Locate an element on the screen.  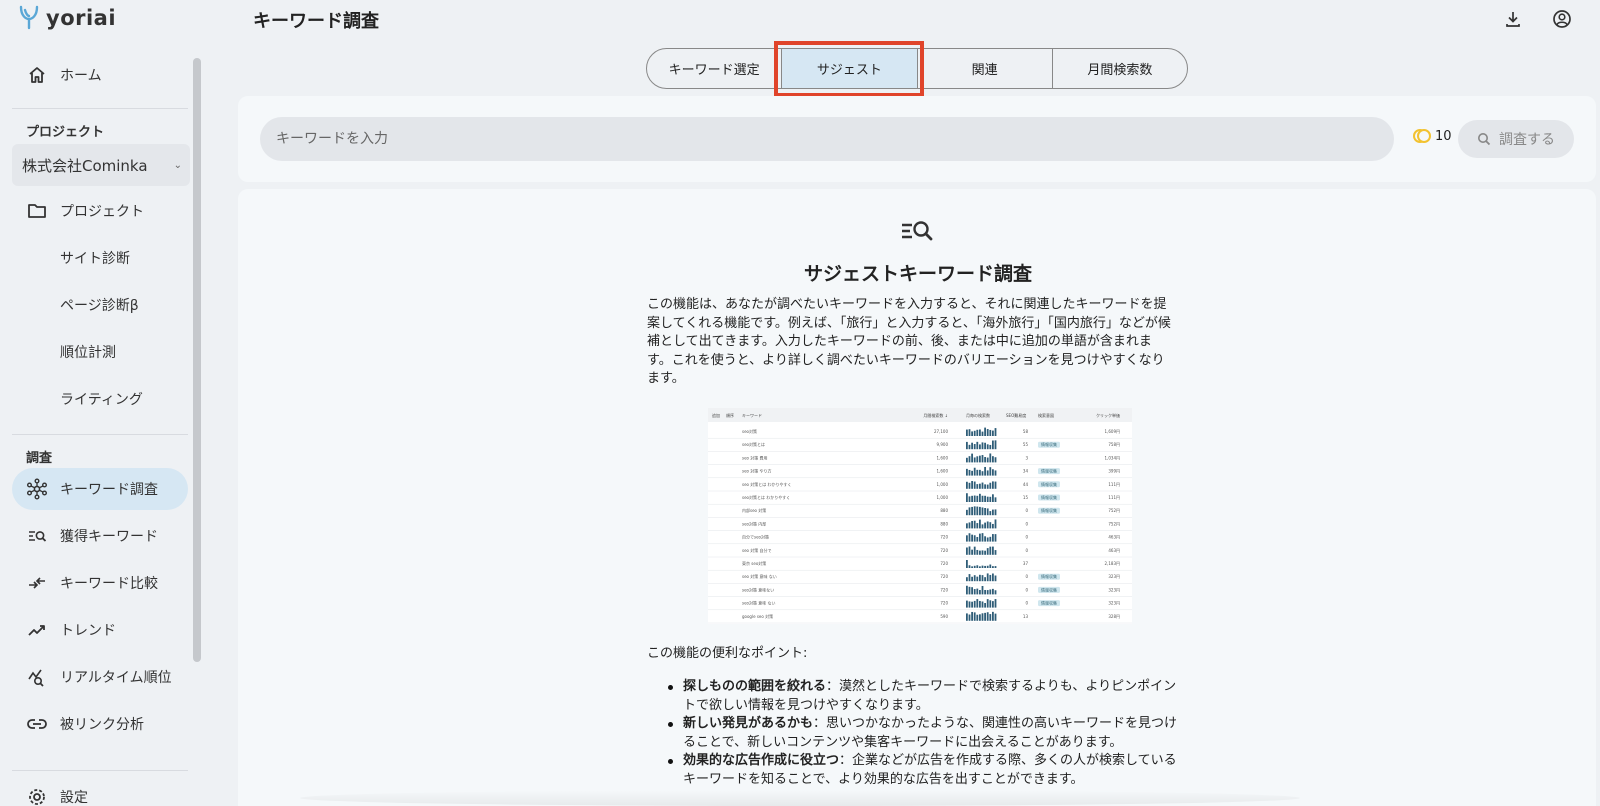
credit-balance: 10 is located at coordinates (1432, 136).